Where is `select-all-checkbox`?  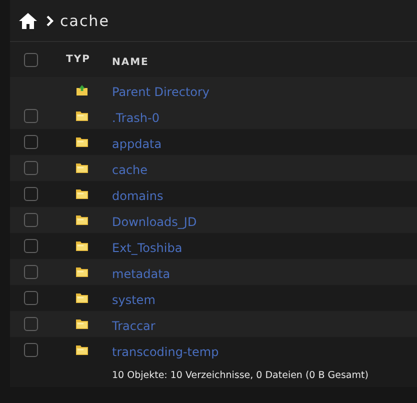 select-all-checkbox is located at coordinates (31, 59).